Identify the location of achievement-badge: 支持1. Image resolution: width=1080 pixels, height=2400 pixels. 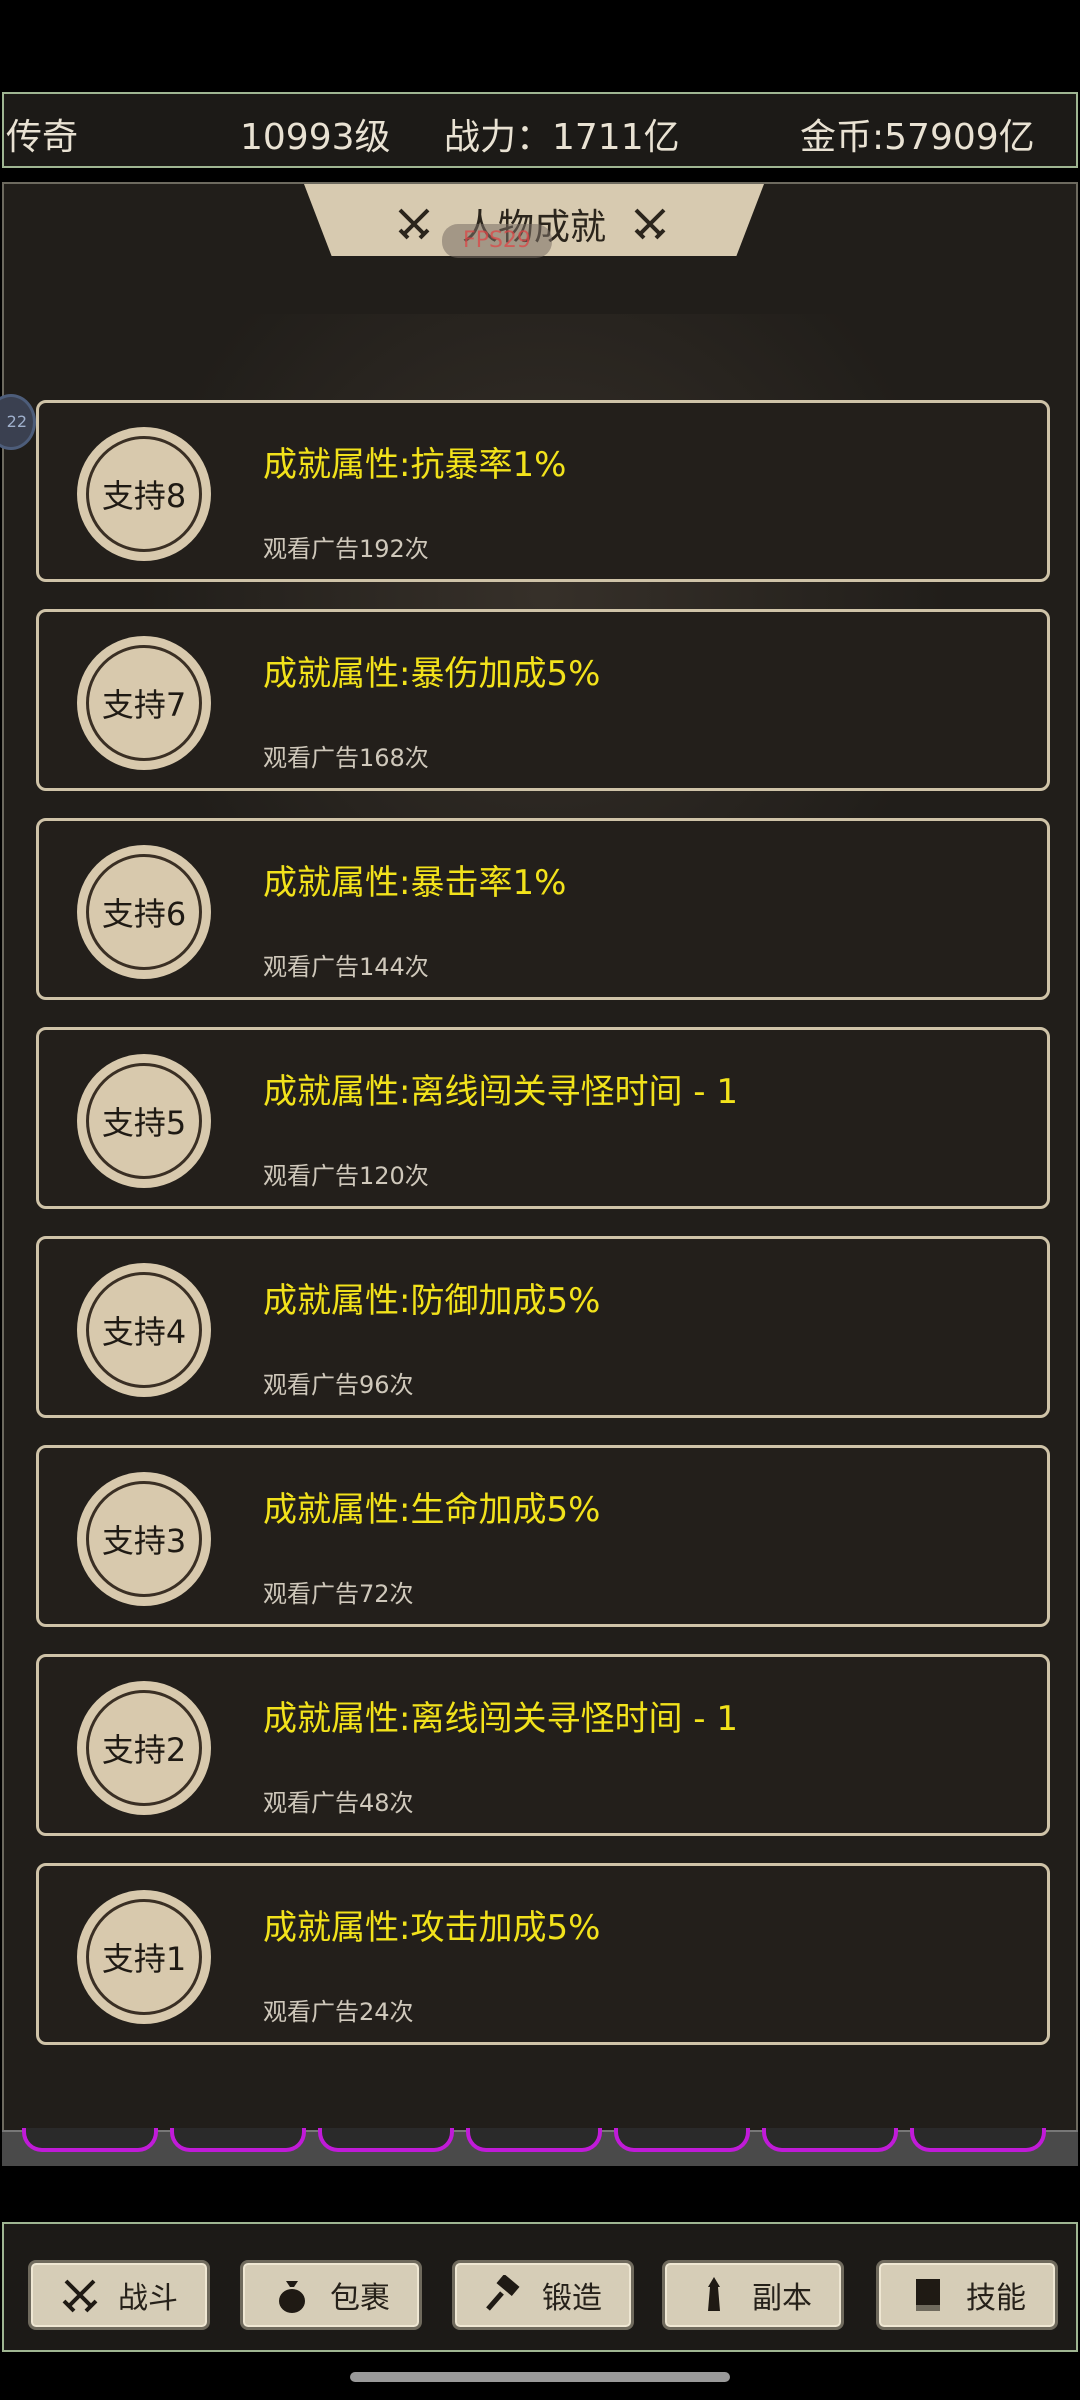
(144, 1957).